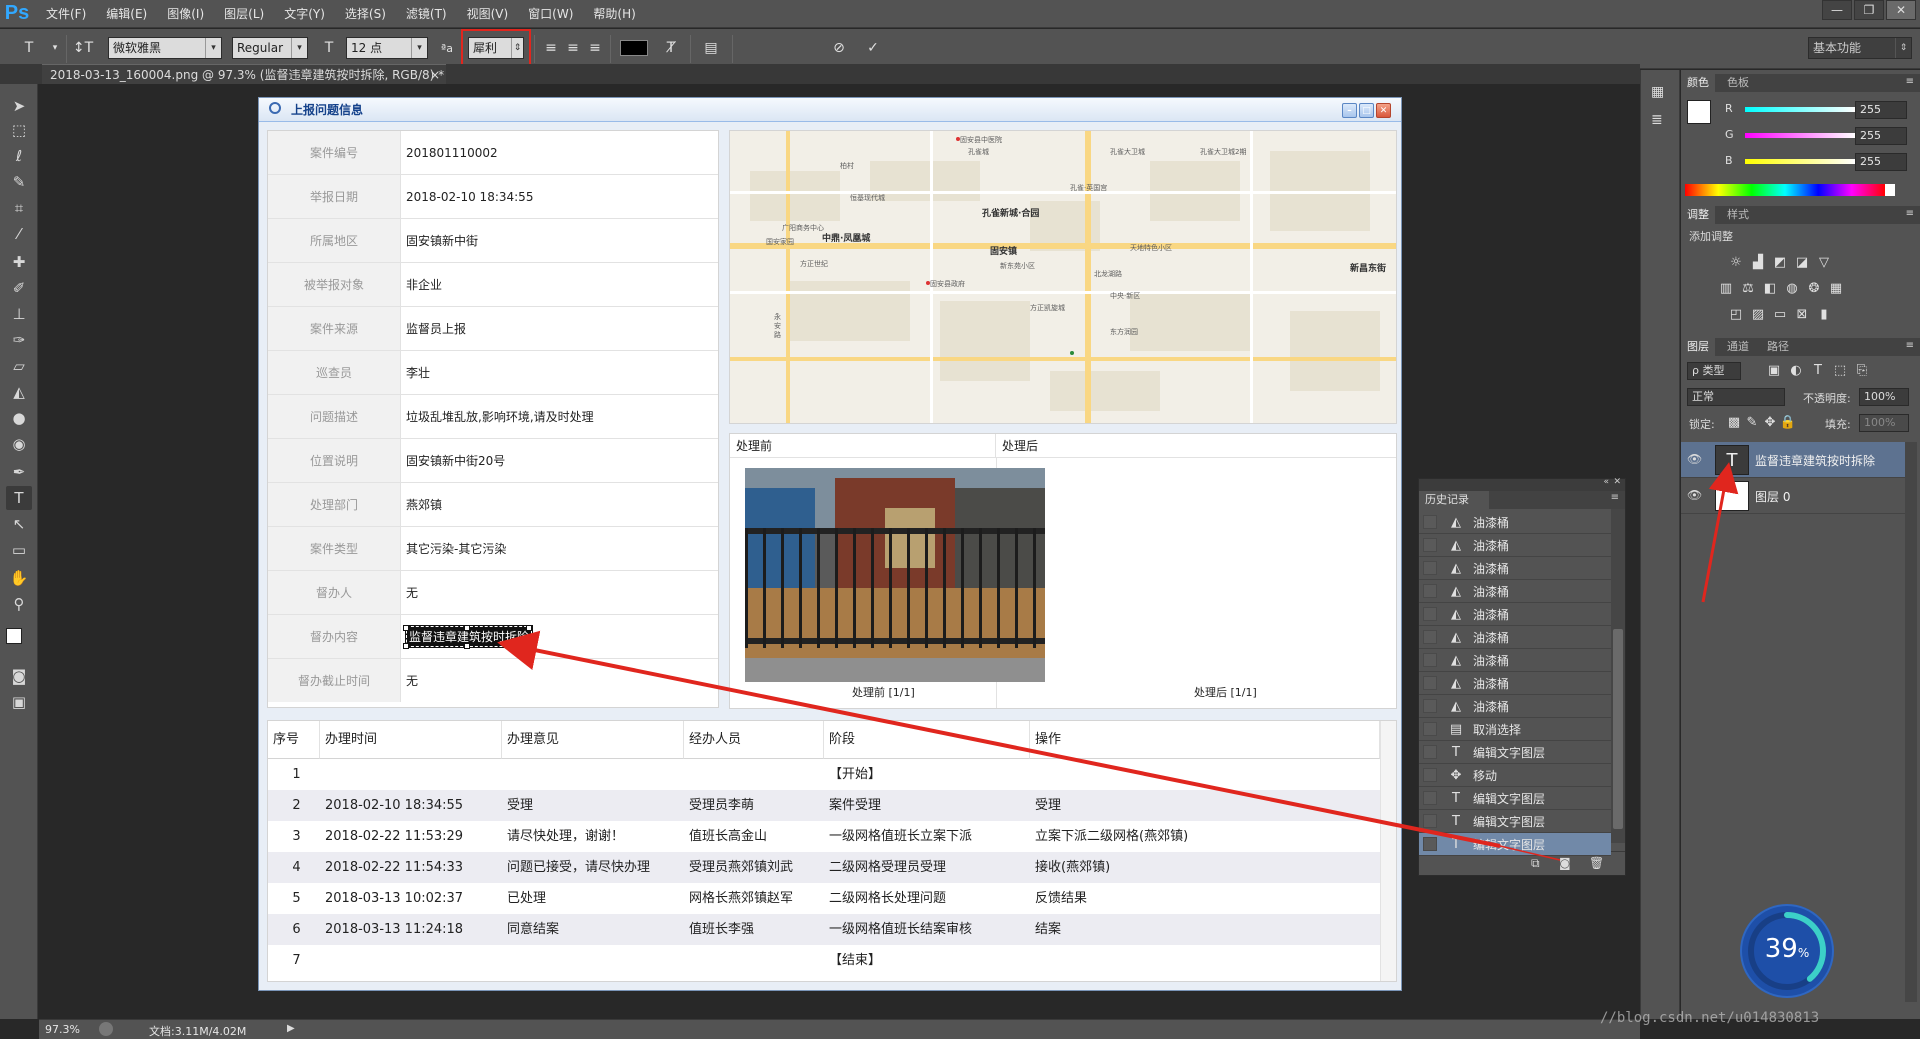  I want to click on layer-filter-select: ρ 类型, so click(1714, 371).